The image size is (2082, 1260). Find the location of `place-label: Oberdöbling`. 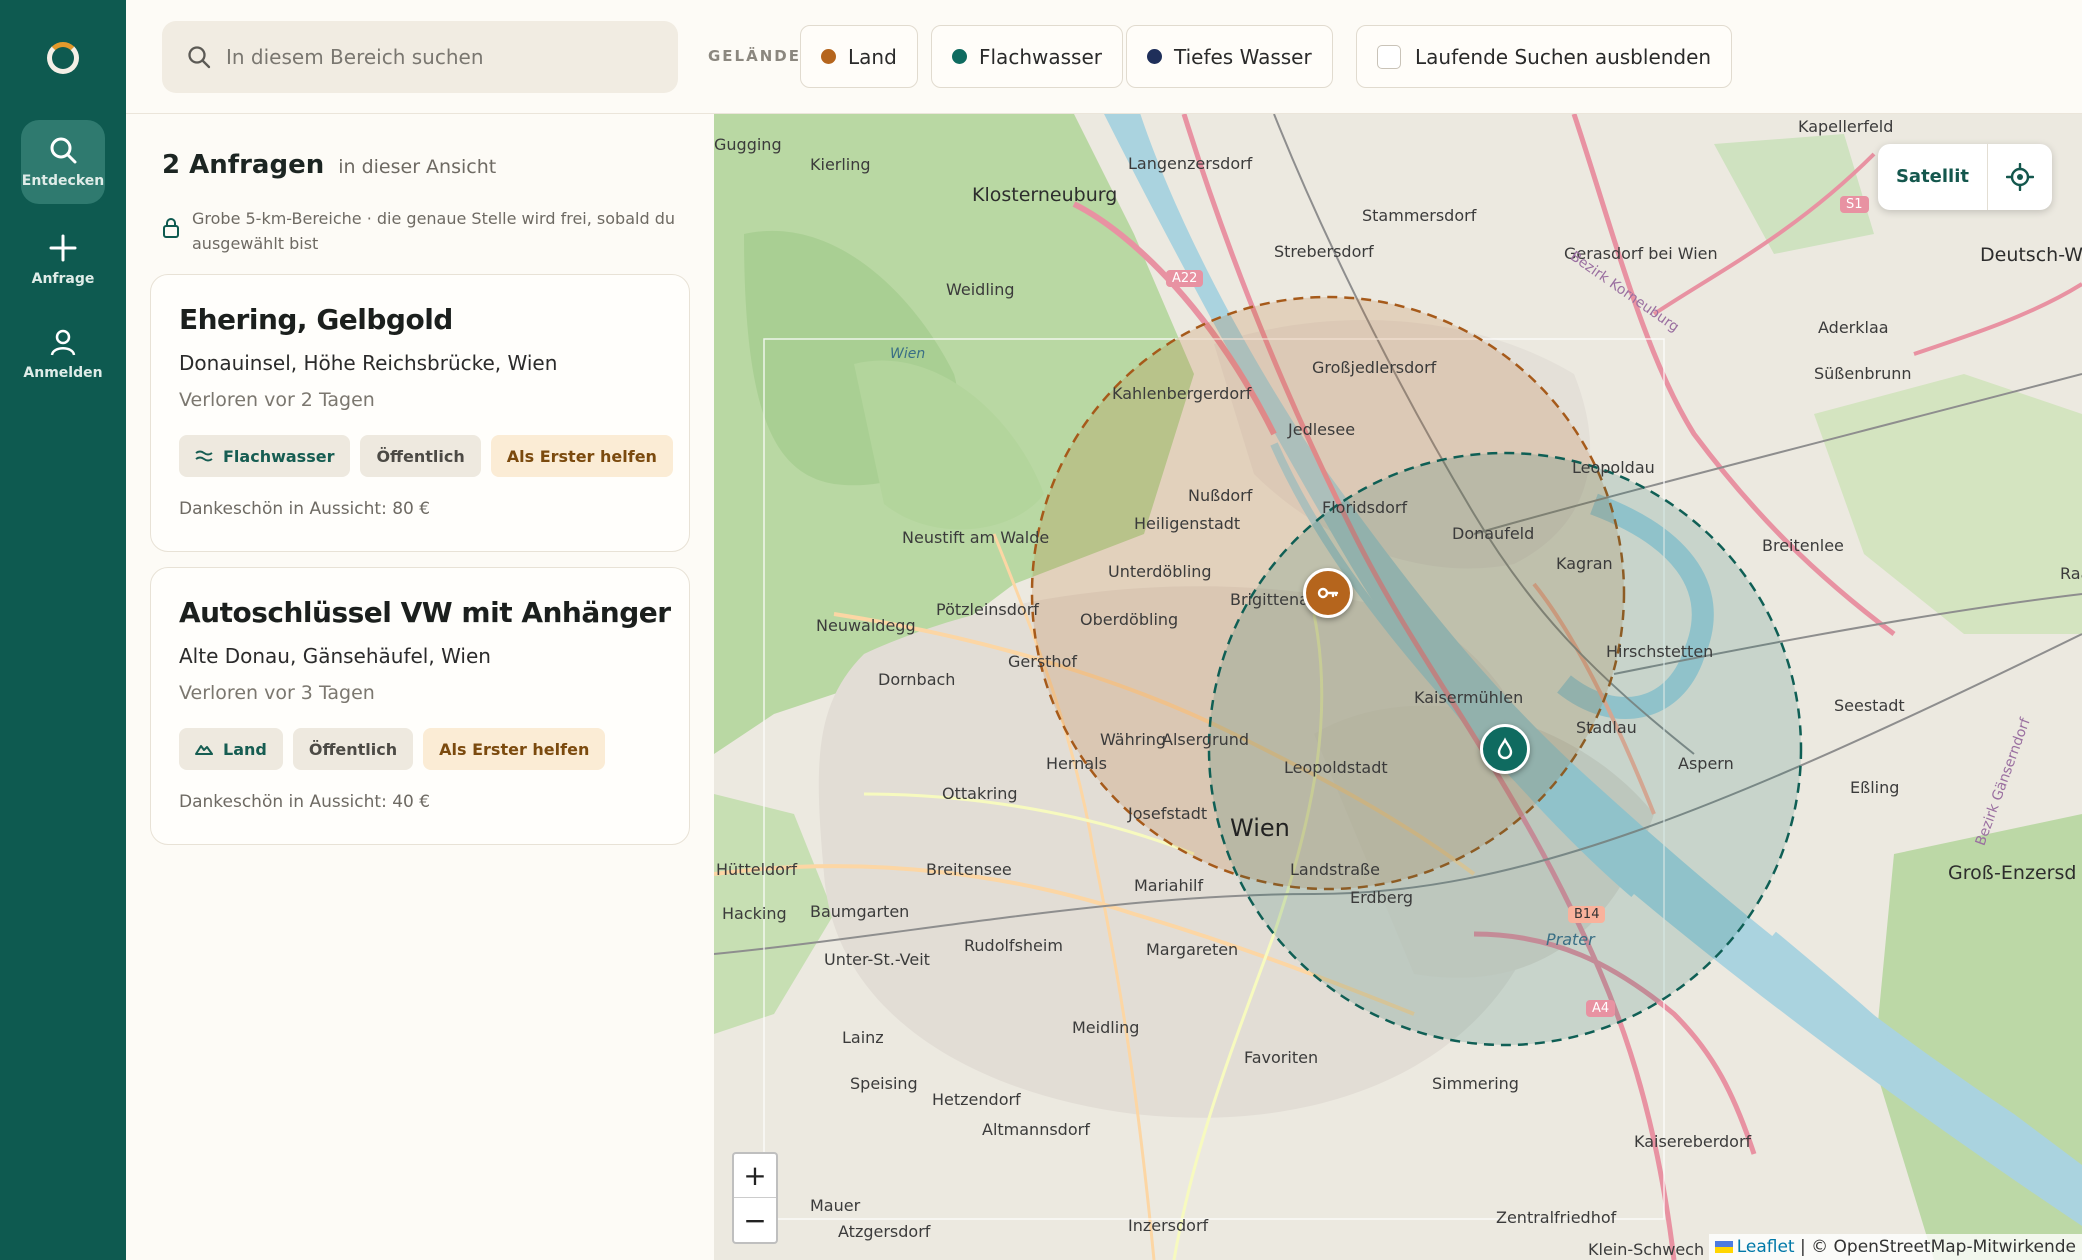

place-label: Oberdöbling is located at coordinates (1129, 619).